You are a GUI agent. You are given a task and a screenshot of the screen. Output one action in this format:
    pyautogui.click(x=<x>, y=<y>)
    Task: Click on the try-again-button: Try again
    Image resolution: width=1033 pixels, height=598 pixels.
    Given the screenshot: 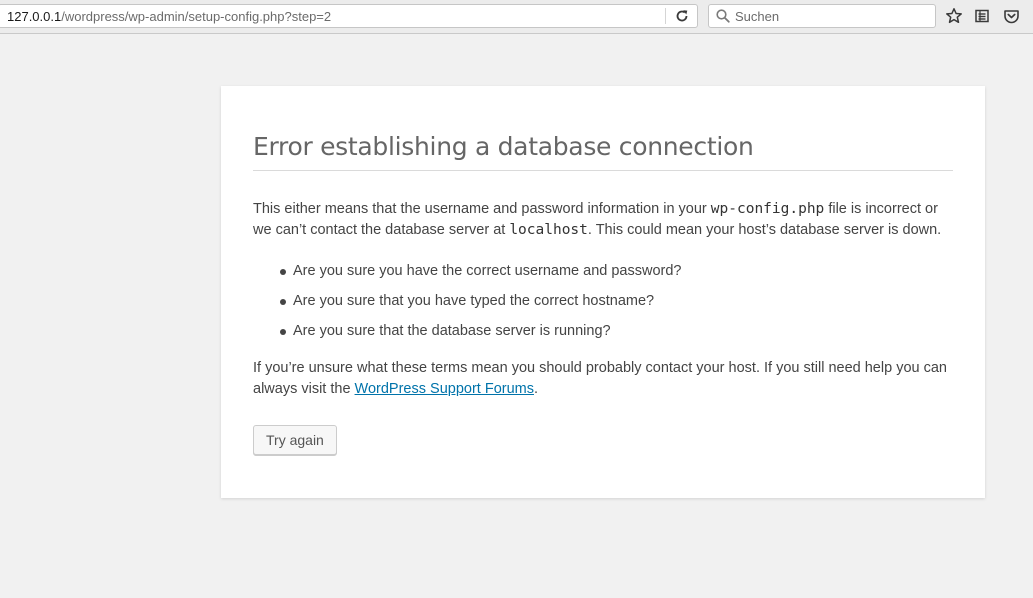 What is the action you would take?
    pyautogui.click(x=295, y=440)
    